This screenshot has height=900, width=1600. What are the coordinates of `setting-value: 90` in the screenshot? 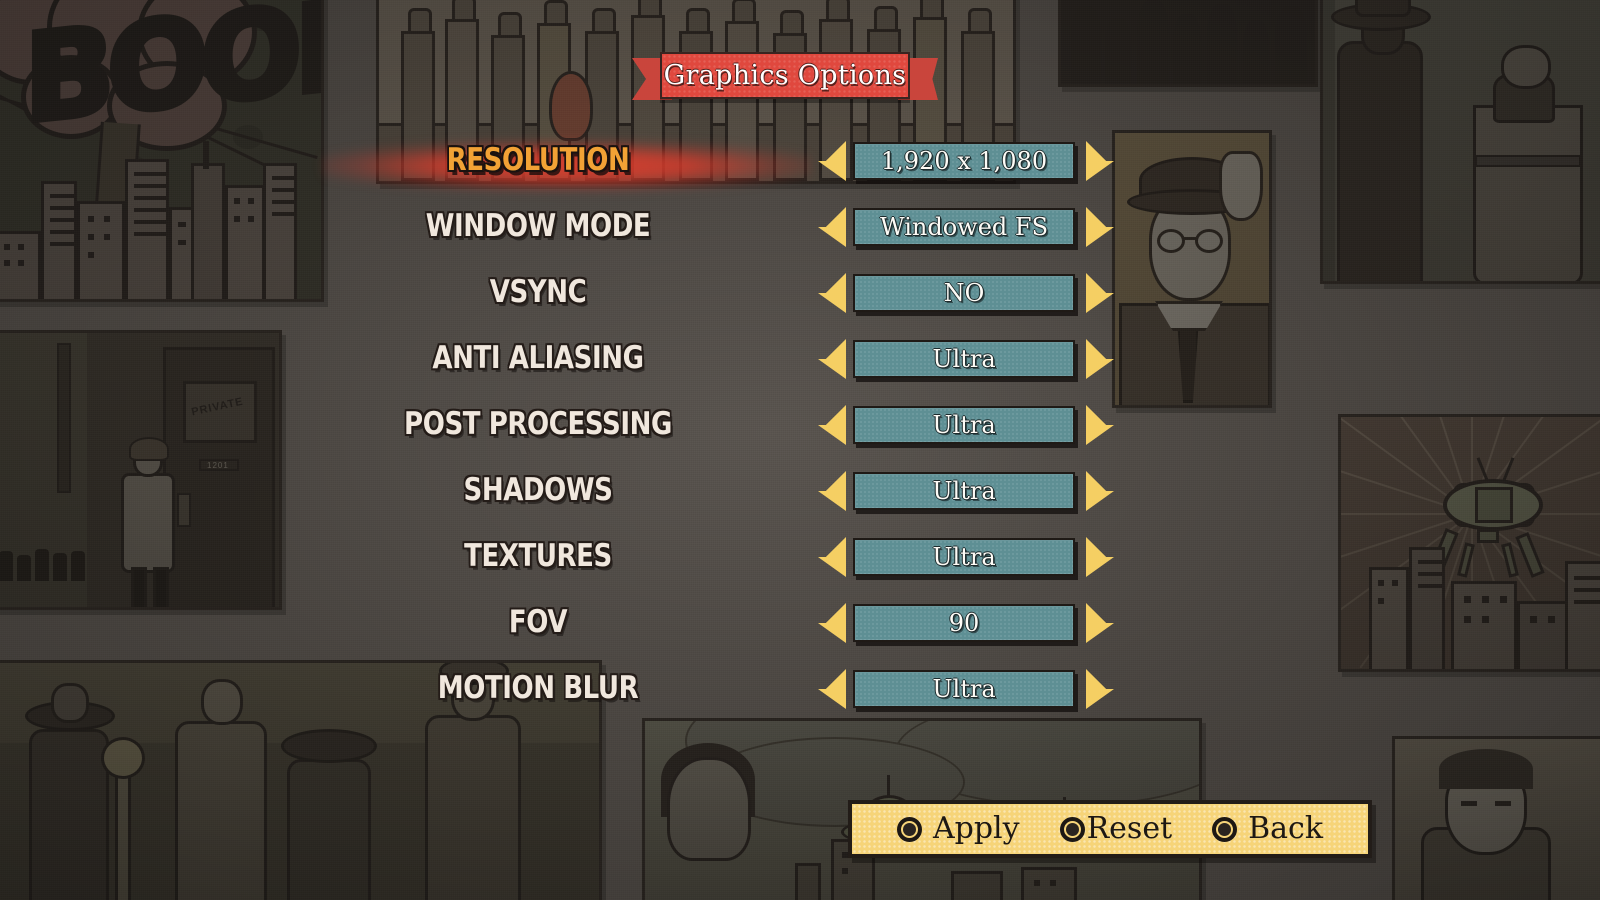 It's located at (964, 623).